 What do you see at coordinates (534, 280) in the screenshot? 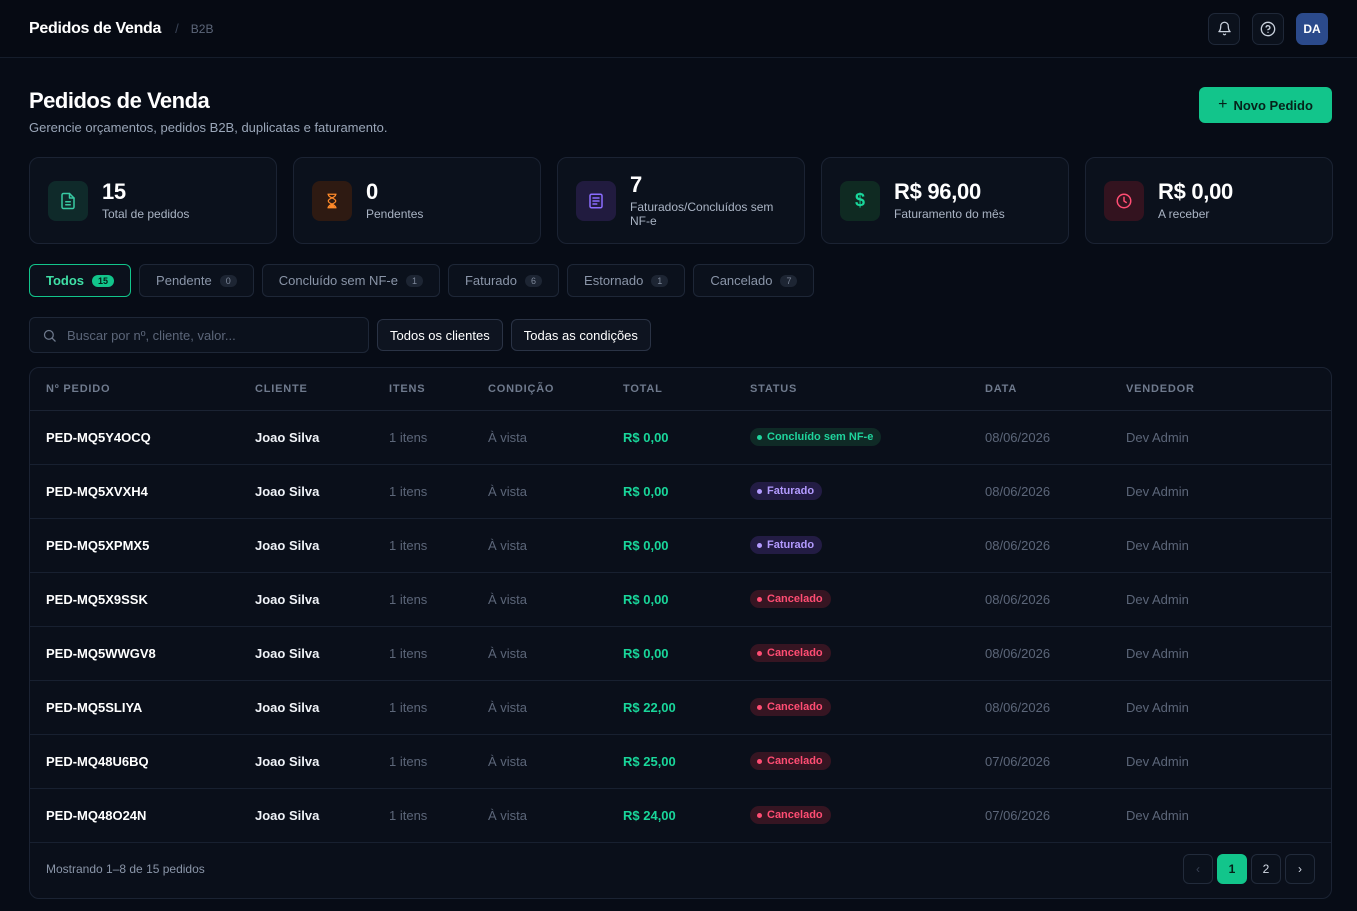
I see `tab-count: 6` at bounding box center [534, 280].